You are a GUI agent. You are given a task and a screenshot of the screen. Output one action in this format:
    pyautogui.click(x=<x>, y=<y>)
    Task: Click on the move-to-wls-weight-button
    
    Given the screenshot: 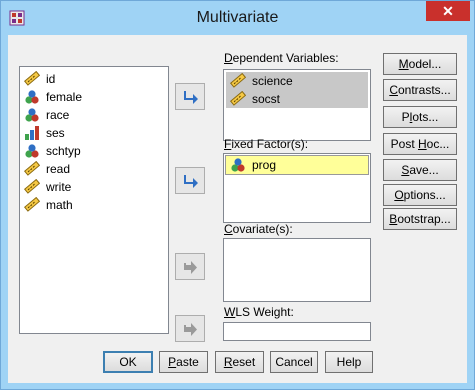 What is the action you would take?
    pyautogui.click(x=190, y=328)
    